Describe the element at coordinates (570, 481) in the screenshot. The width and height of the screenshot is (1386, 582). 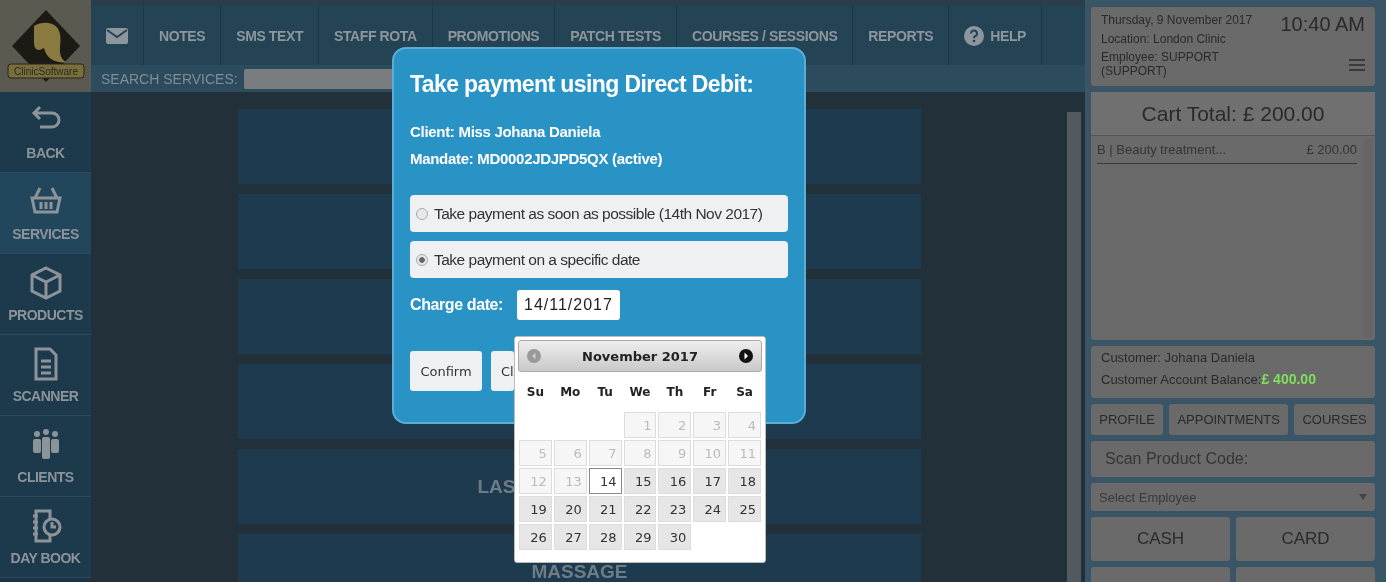
I see `calendar-day: 13` at that location.